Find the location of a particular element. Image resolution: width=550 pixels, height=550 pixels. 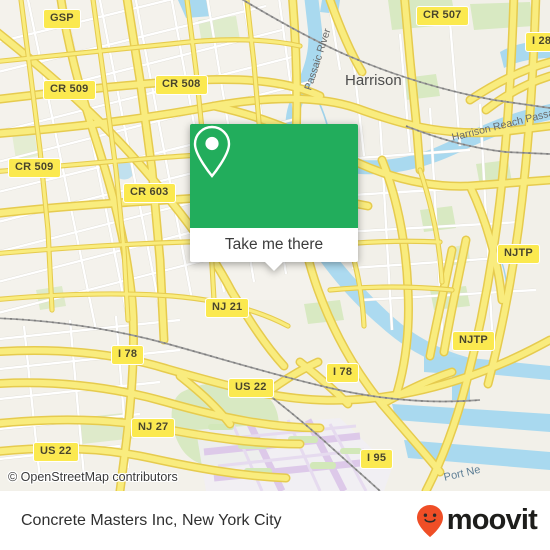

road-shield-njtp-a: NJTP is located at coordinates (518, 254).